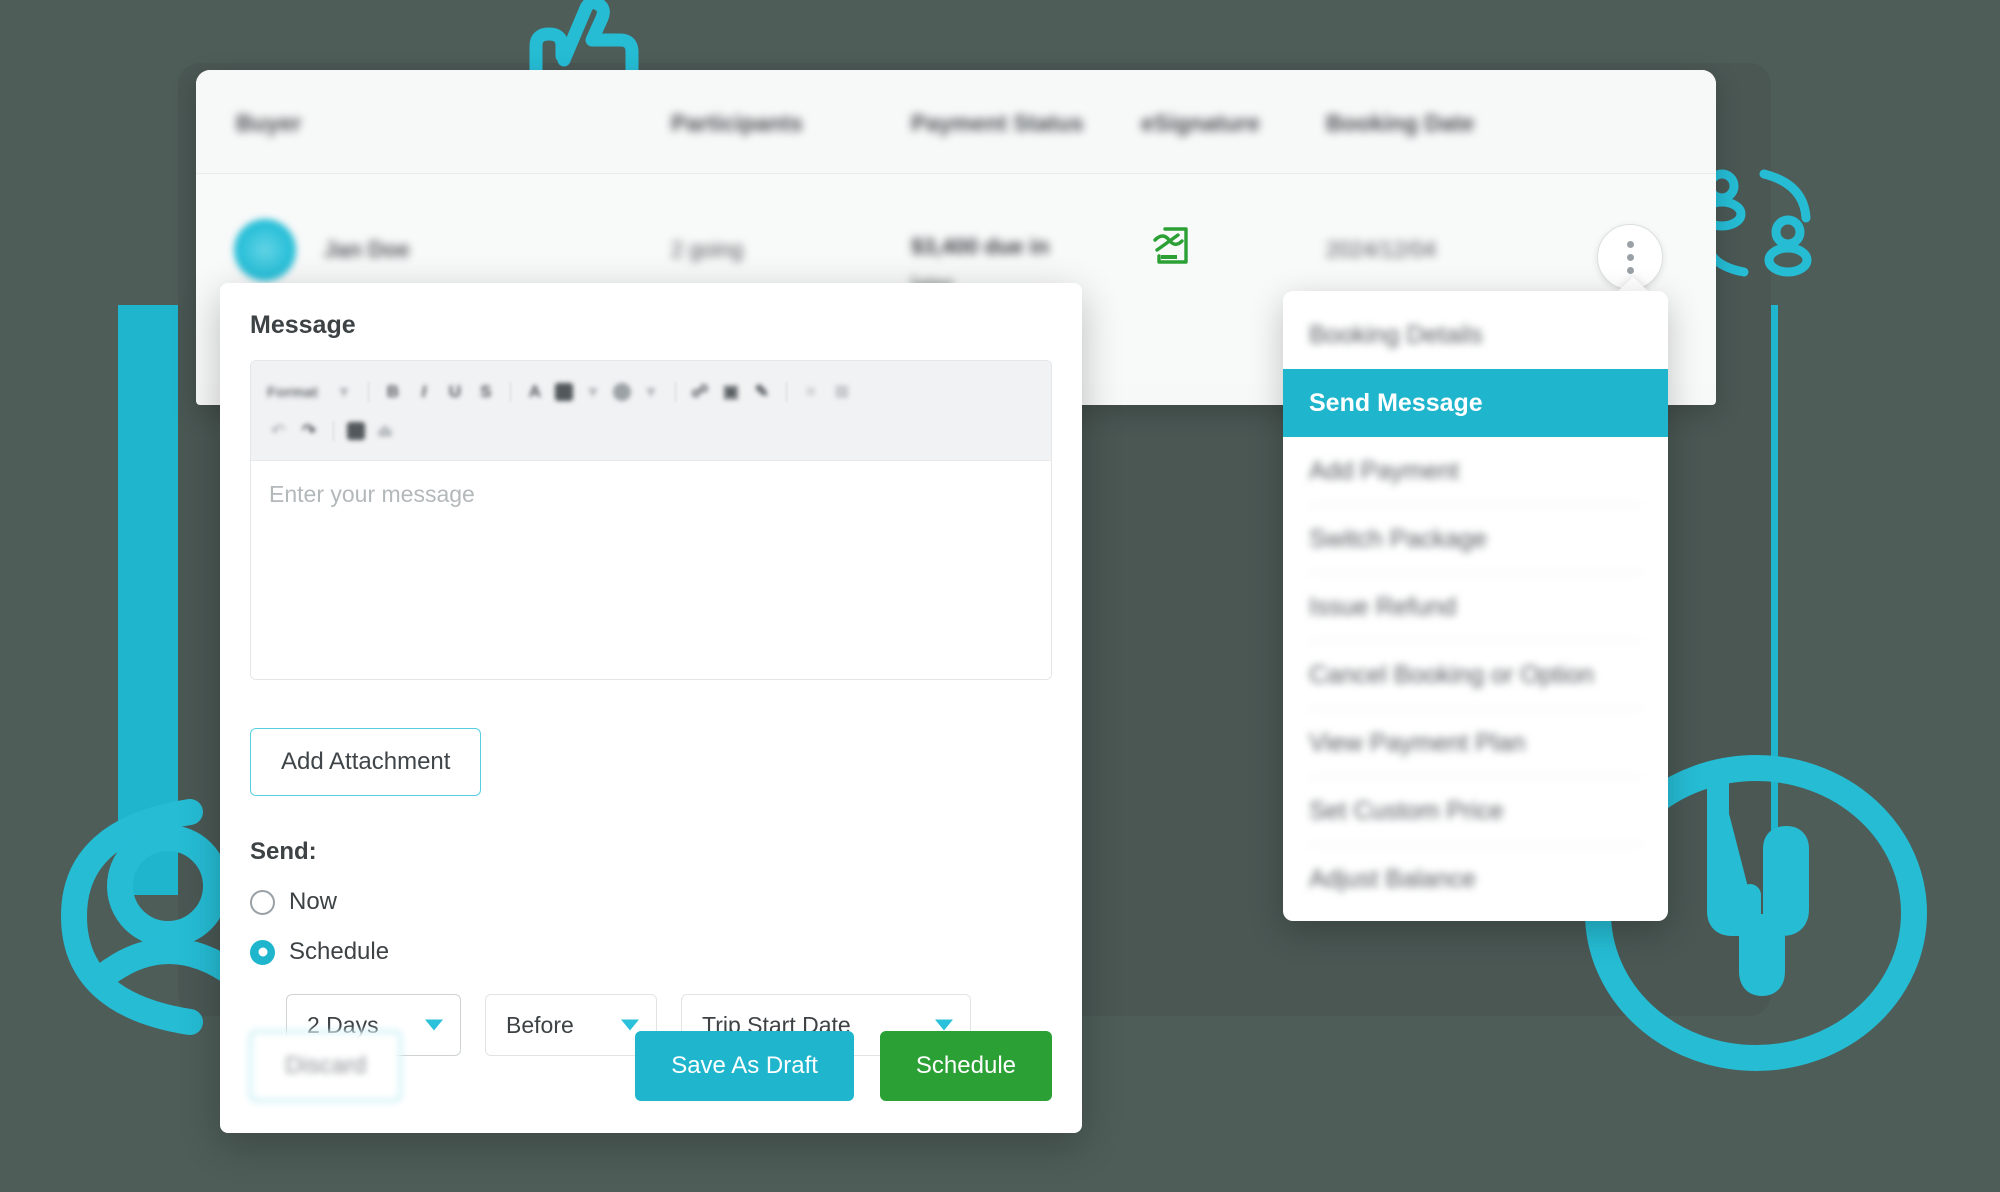 This screenshot has width=2000, height=1192. I want to click on strikethrough-icon: S, so click(486, 392).